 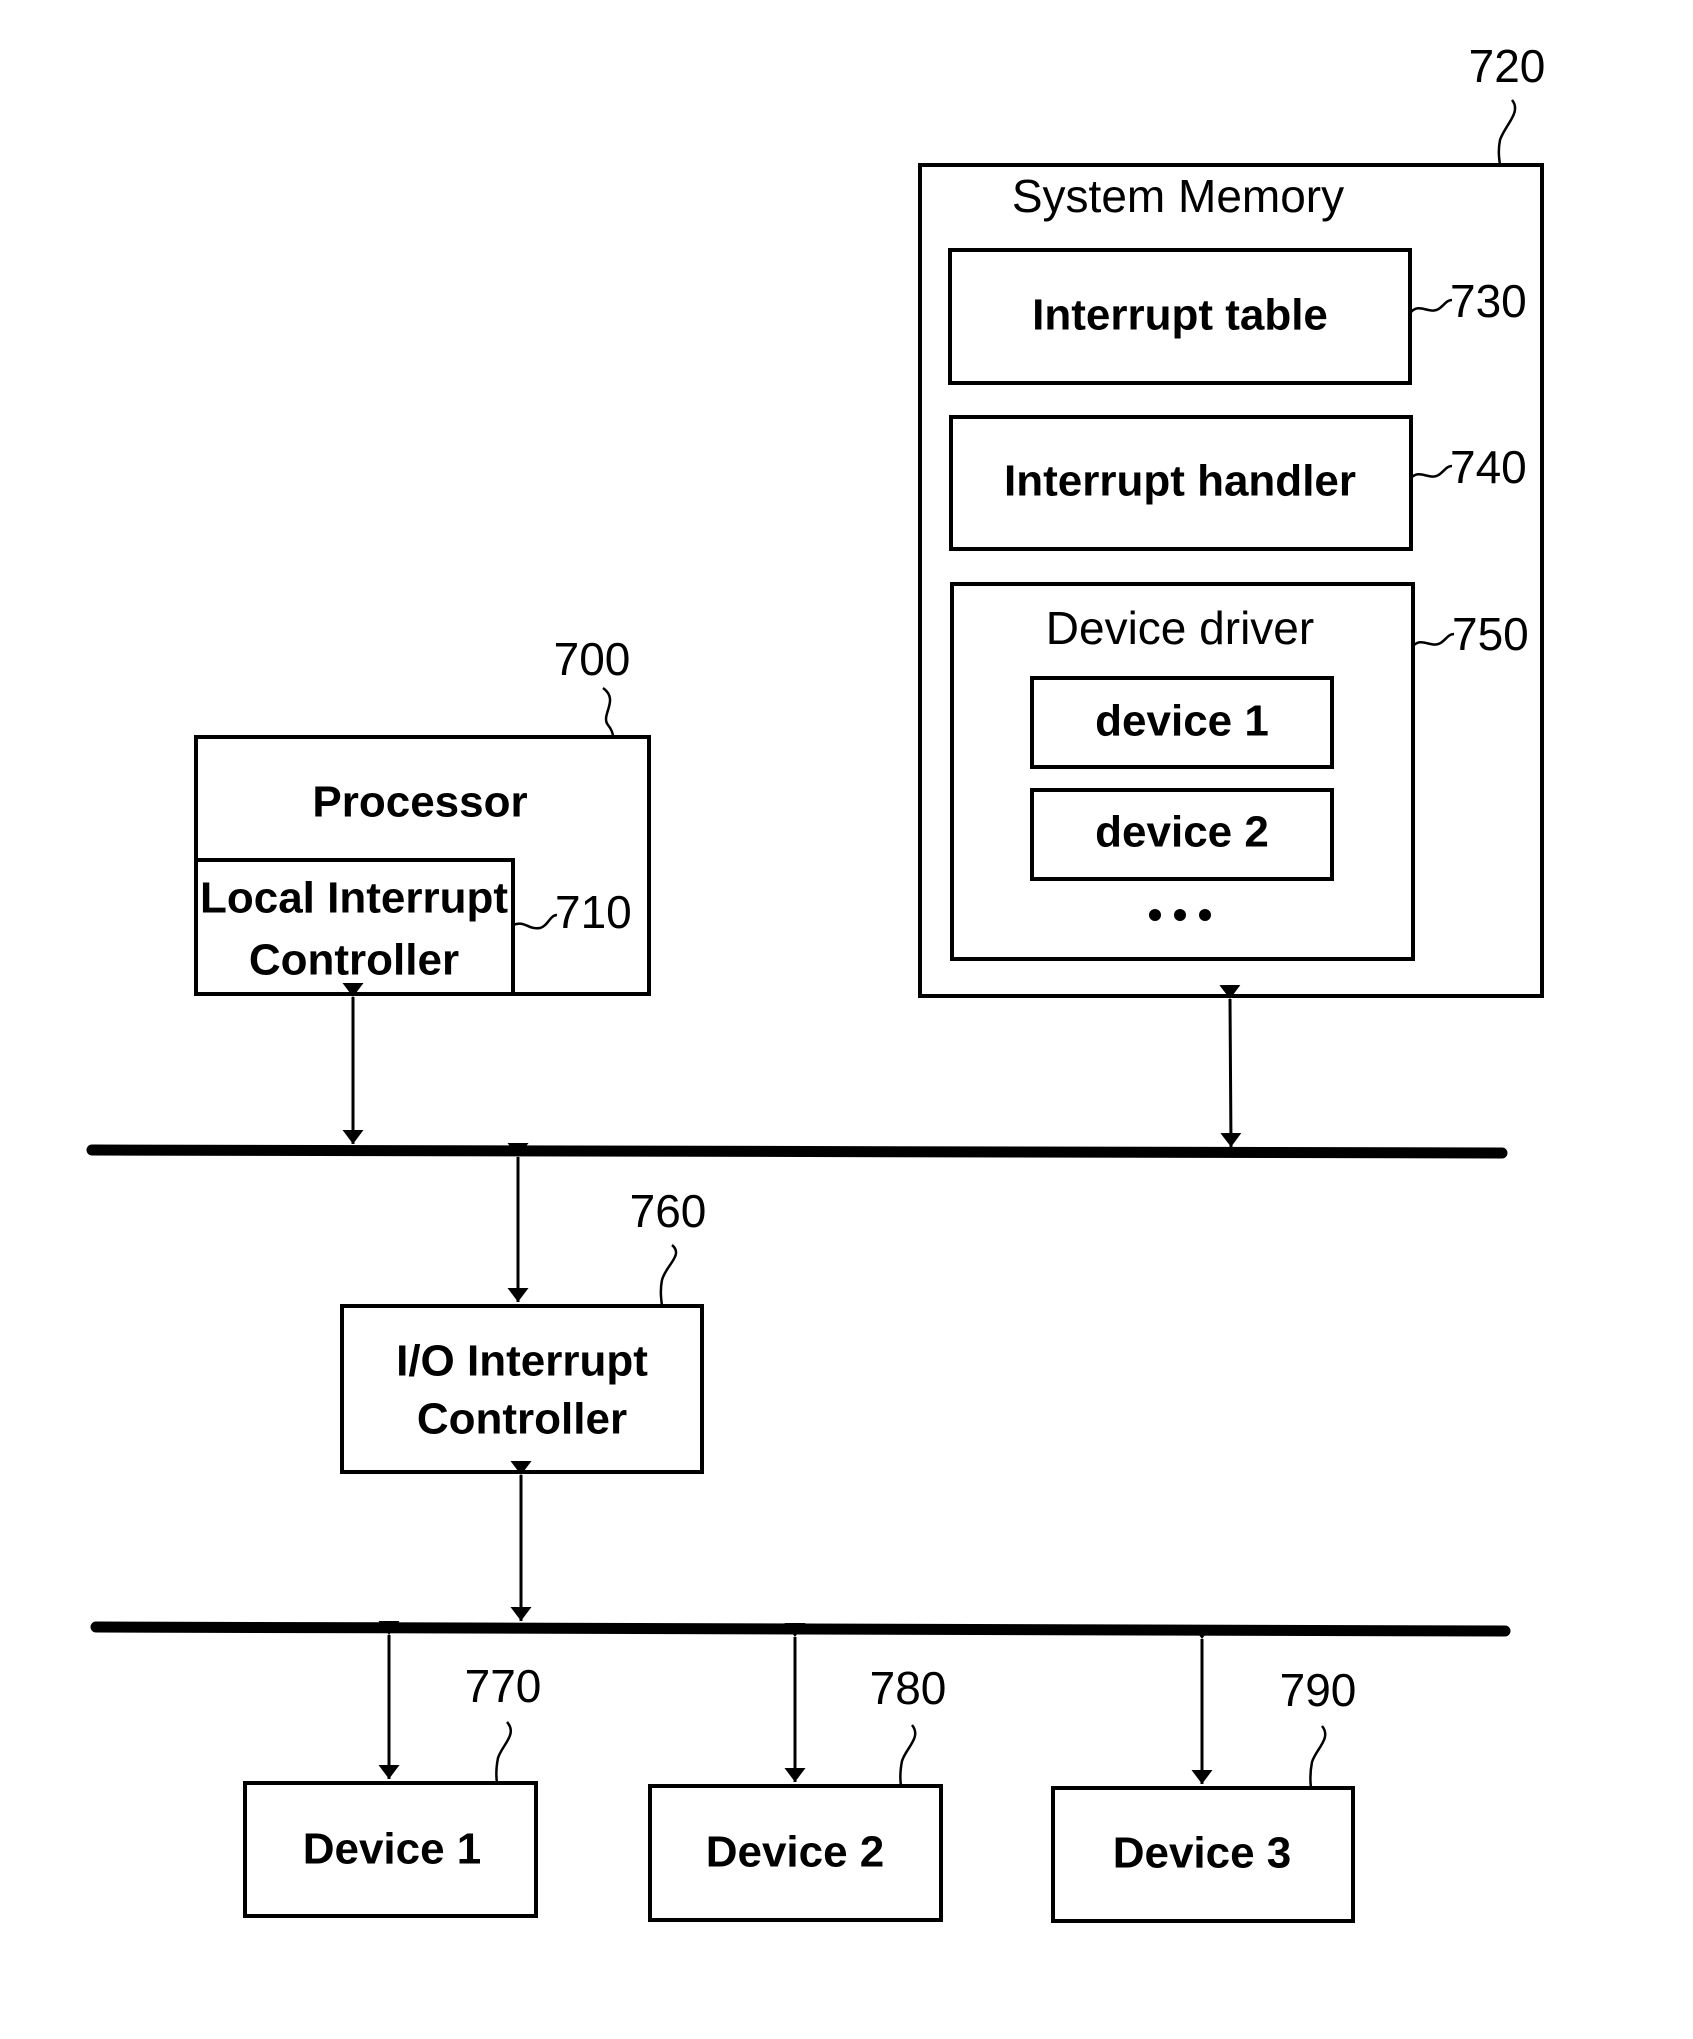 I want to click on ref-780: 780, so click(x=908, y=1688).